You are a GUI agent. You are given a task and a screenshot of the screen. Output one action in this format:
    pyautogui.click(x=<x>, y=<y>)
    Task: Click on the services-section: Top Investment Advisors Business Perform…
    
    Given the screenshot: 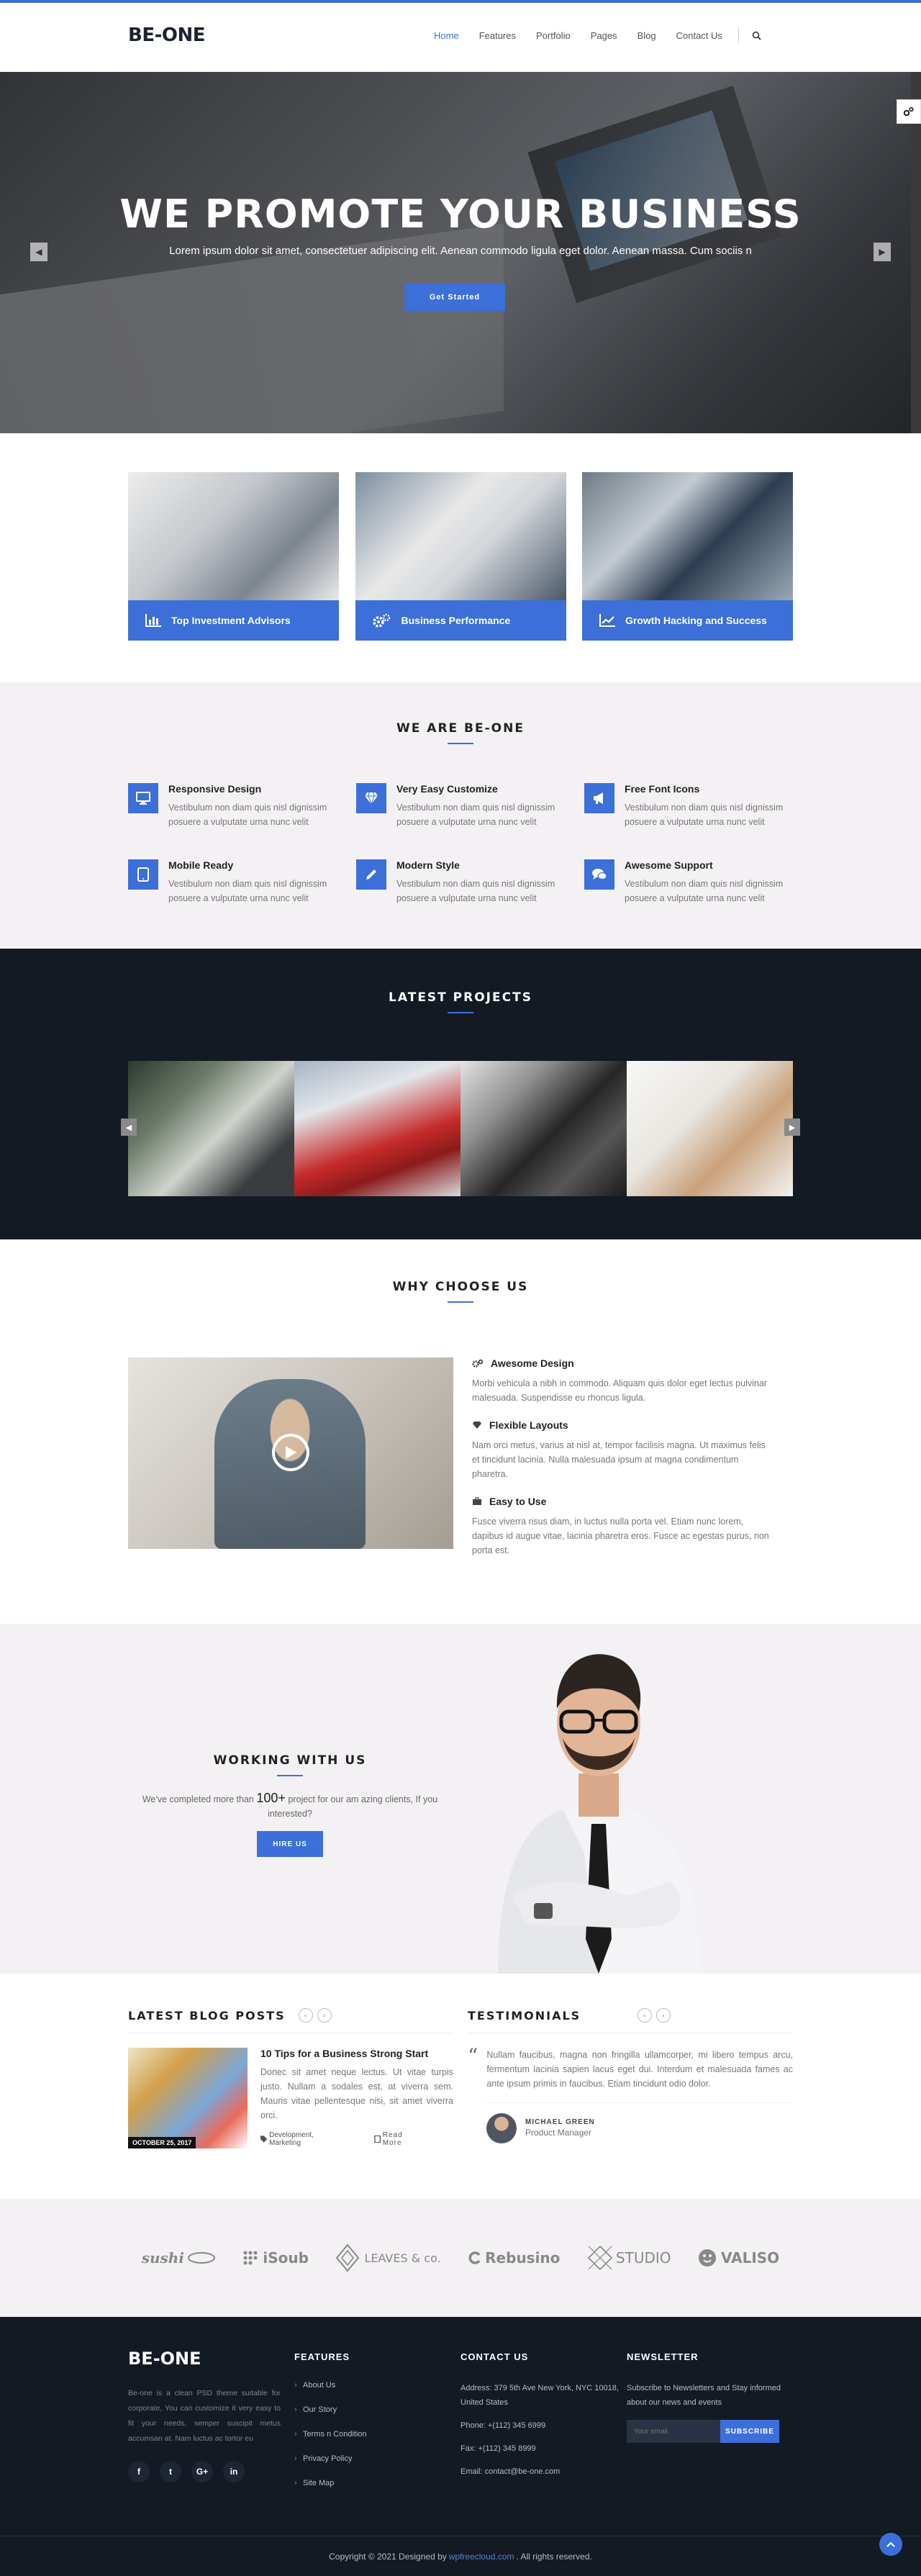 What is the action you would take?
    pyautogui.click(x=460, y=557)
    